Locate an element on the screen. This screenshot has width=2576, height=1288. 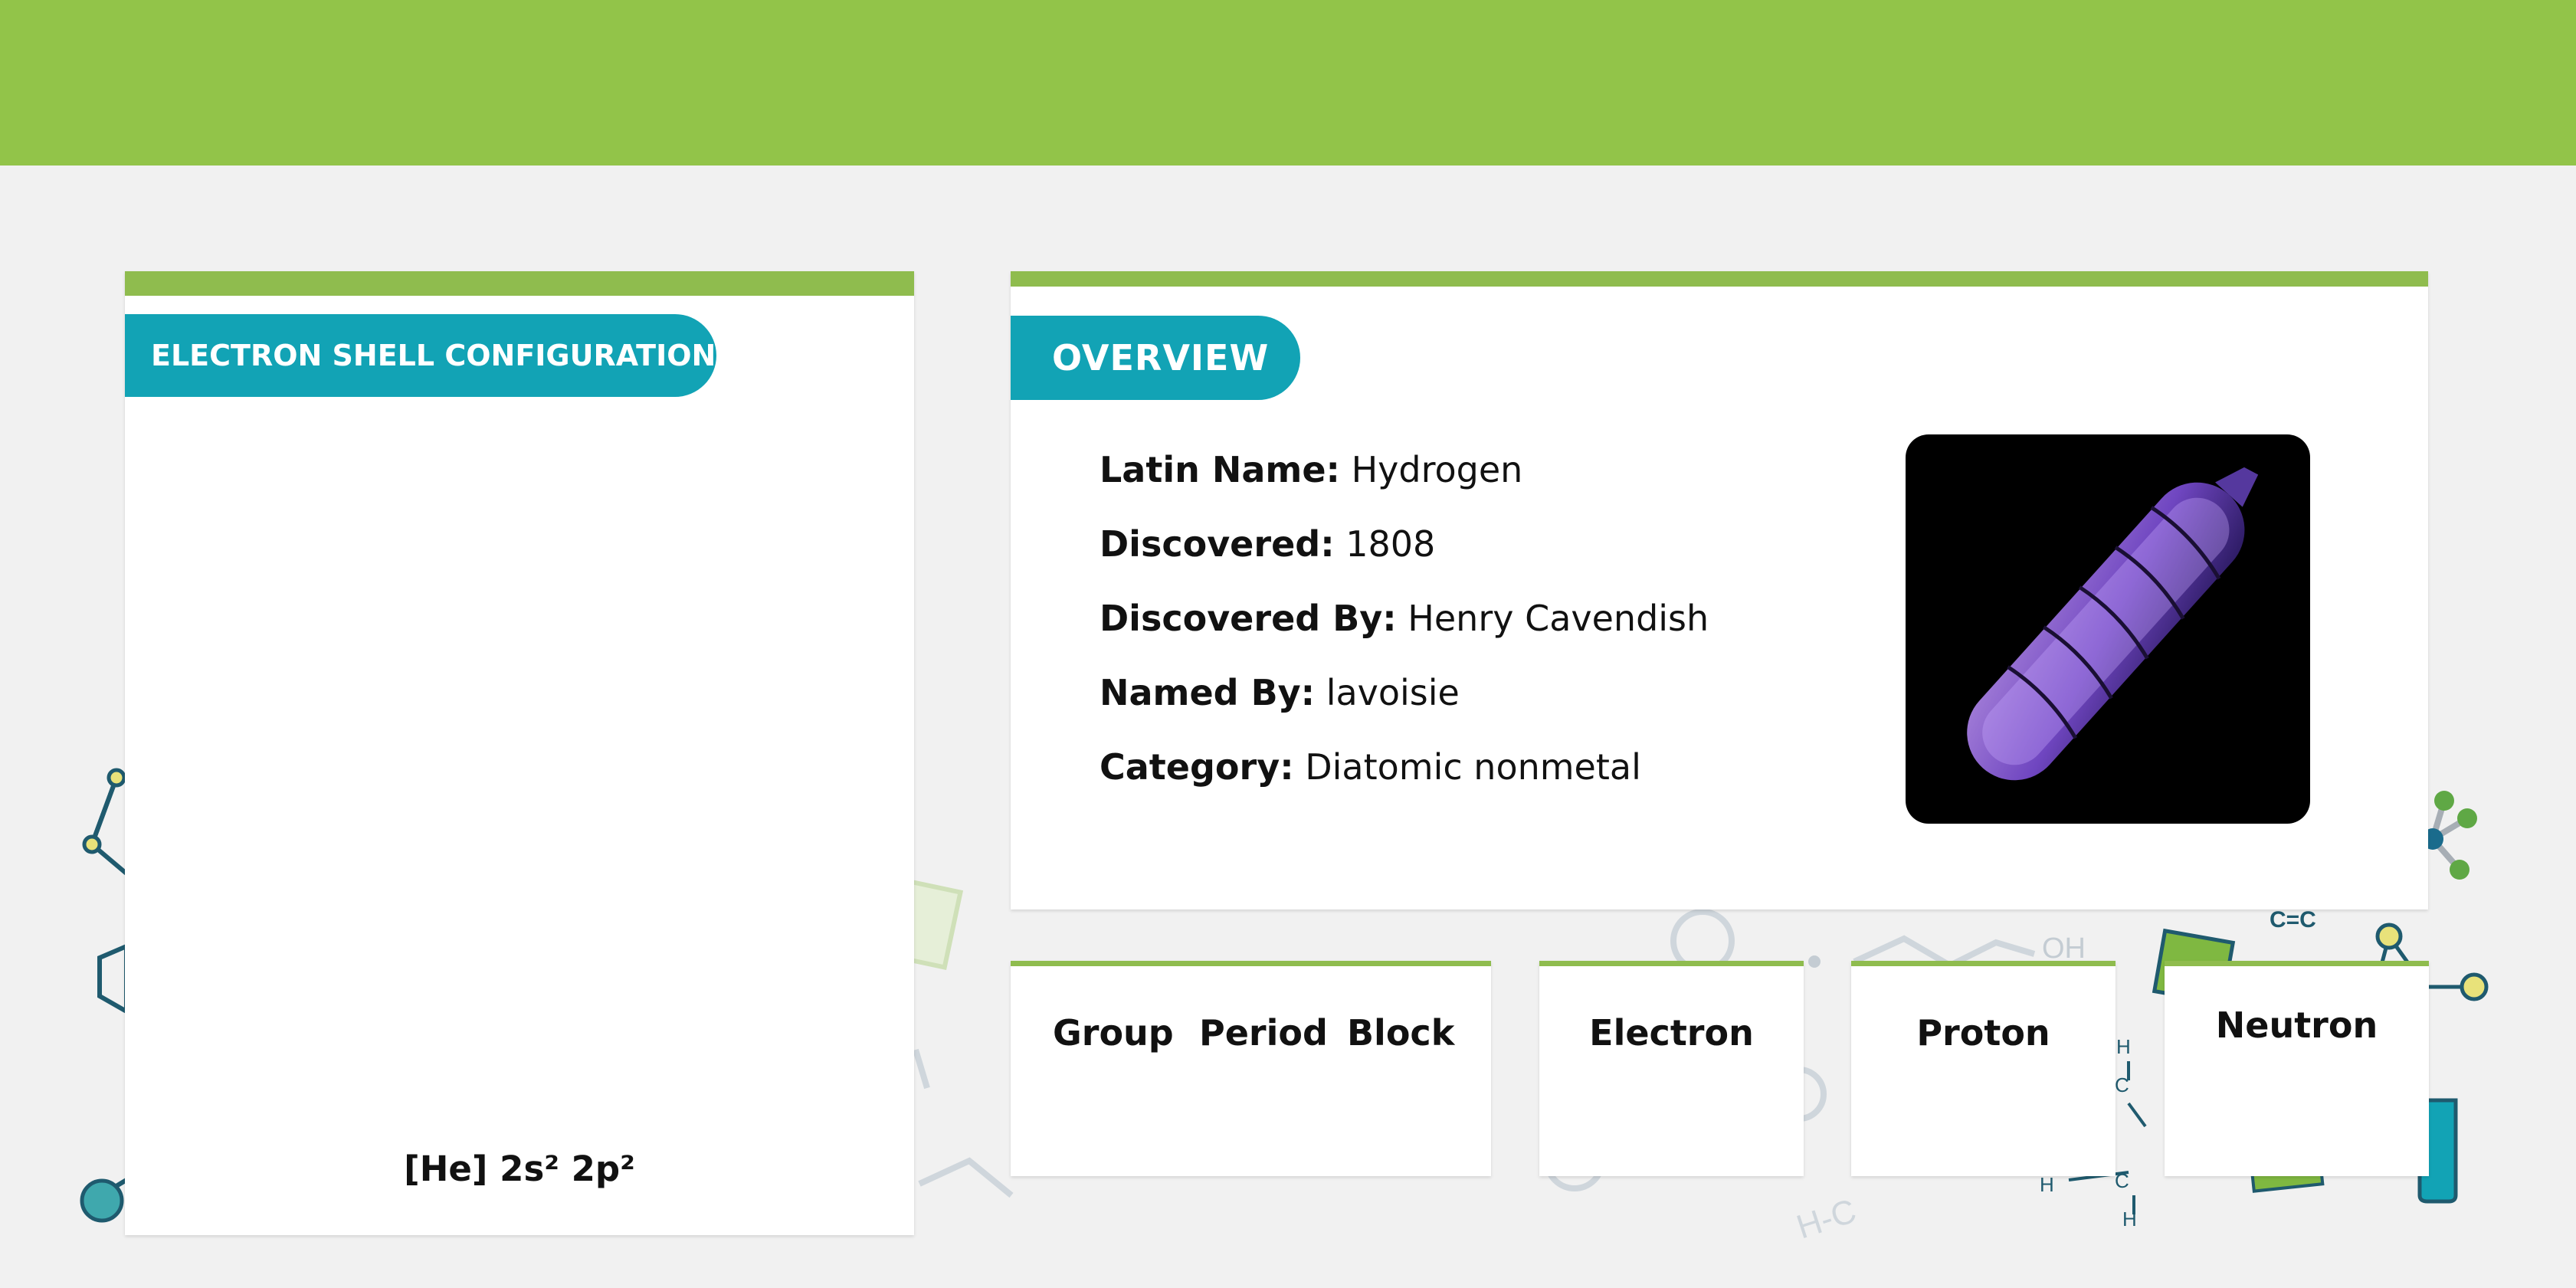
electron-shell-title-pill: ELECTRON SHELL CONFIGURATION is located at coordinates (420, 355).